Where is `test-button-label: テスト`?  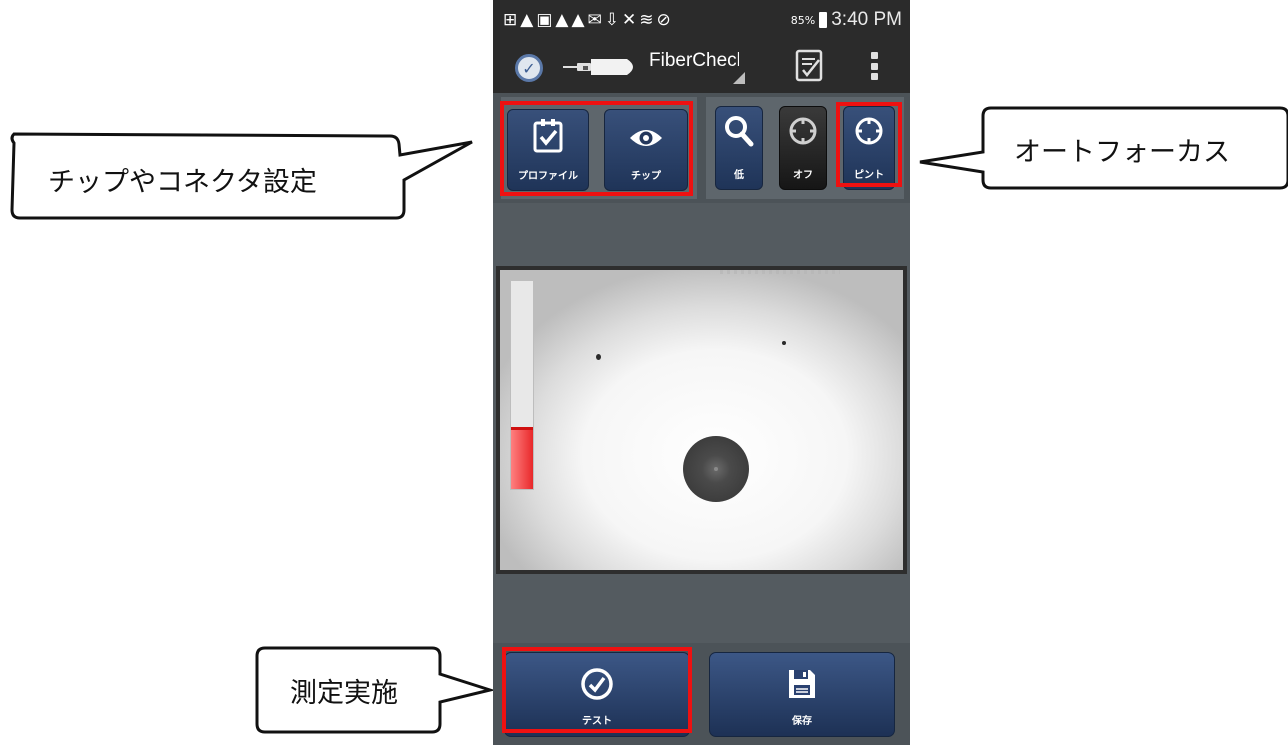 test-button-label: テスト is located at coordinates (597, 721).